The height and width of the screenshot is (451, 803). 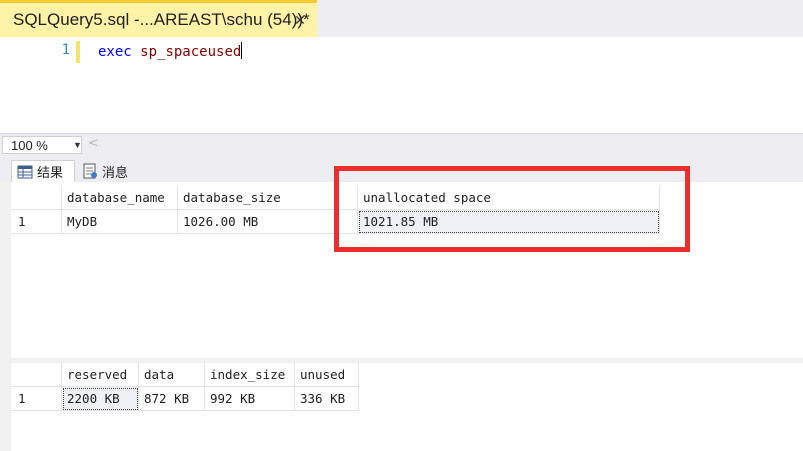 What do you see at coordinates (29, 145) in the screenshot?
I see `zoom-value: 100 %` at bounding box center [29, 145].